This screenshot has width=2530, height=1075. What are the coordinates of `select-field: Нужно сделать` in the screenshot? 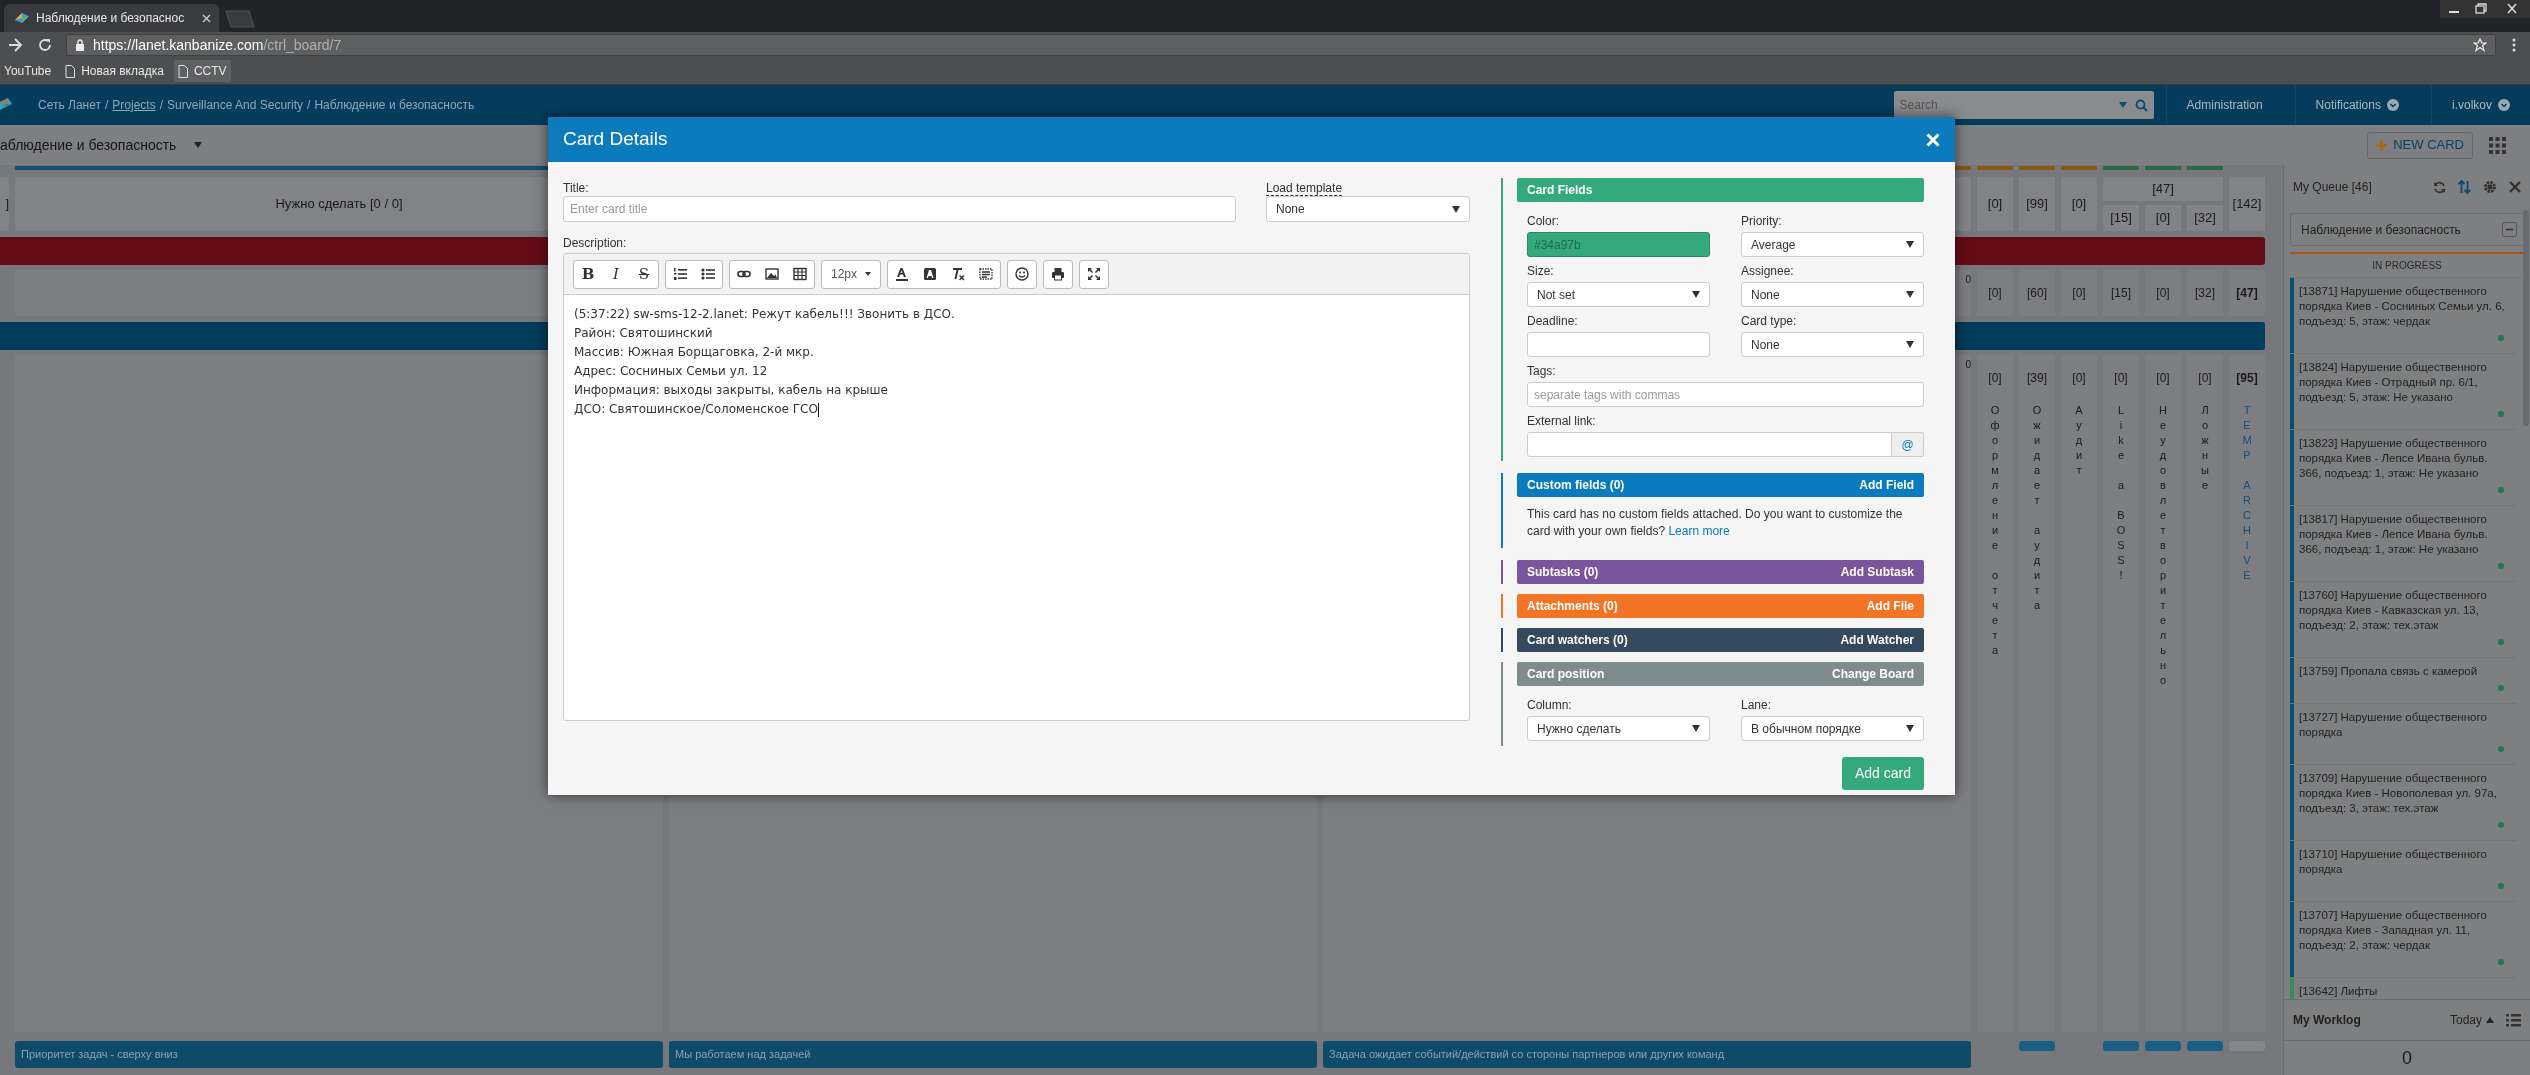 It's located at (1618, 728).